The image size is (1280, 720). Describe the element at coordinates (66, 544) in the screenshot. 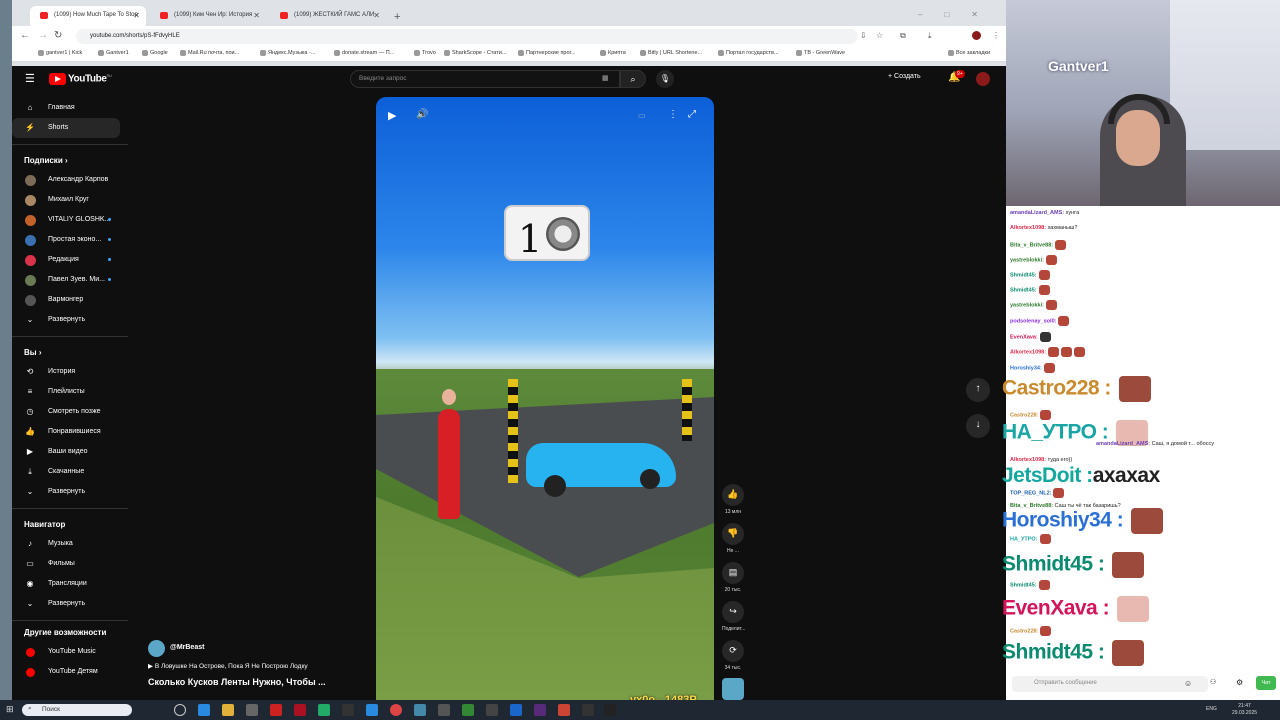

I see `sidebar-item-music: ♪ Музыка` at that location.